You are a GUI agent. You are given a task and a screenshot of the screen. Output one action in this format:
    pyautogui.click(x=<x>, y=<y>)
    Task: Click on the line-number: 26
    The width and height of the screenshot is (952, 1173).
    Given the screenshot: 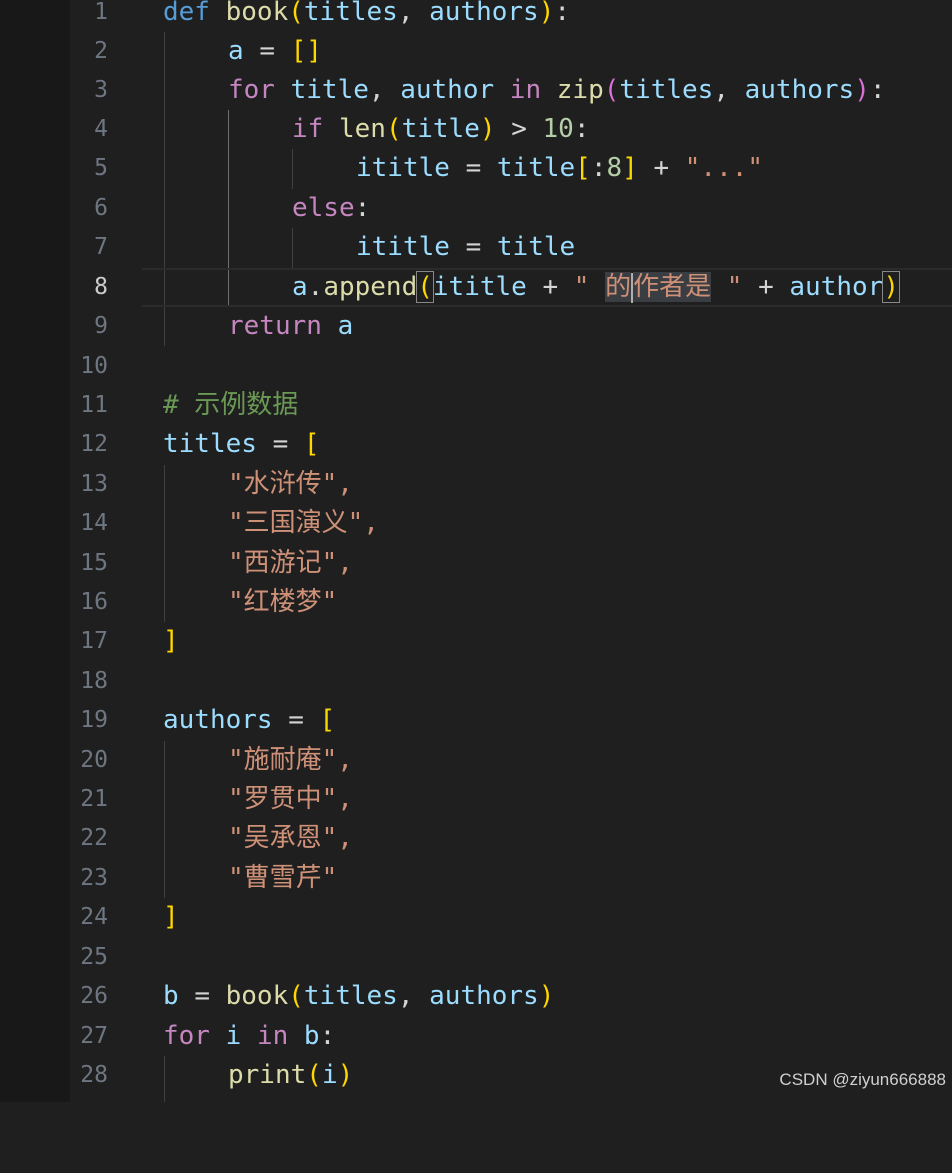 What is the action you would take?
    pyautogui.click(x=94, y=996)
    